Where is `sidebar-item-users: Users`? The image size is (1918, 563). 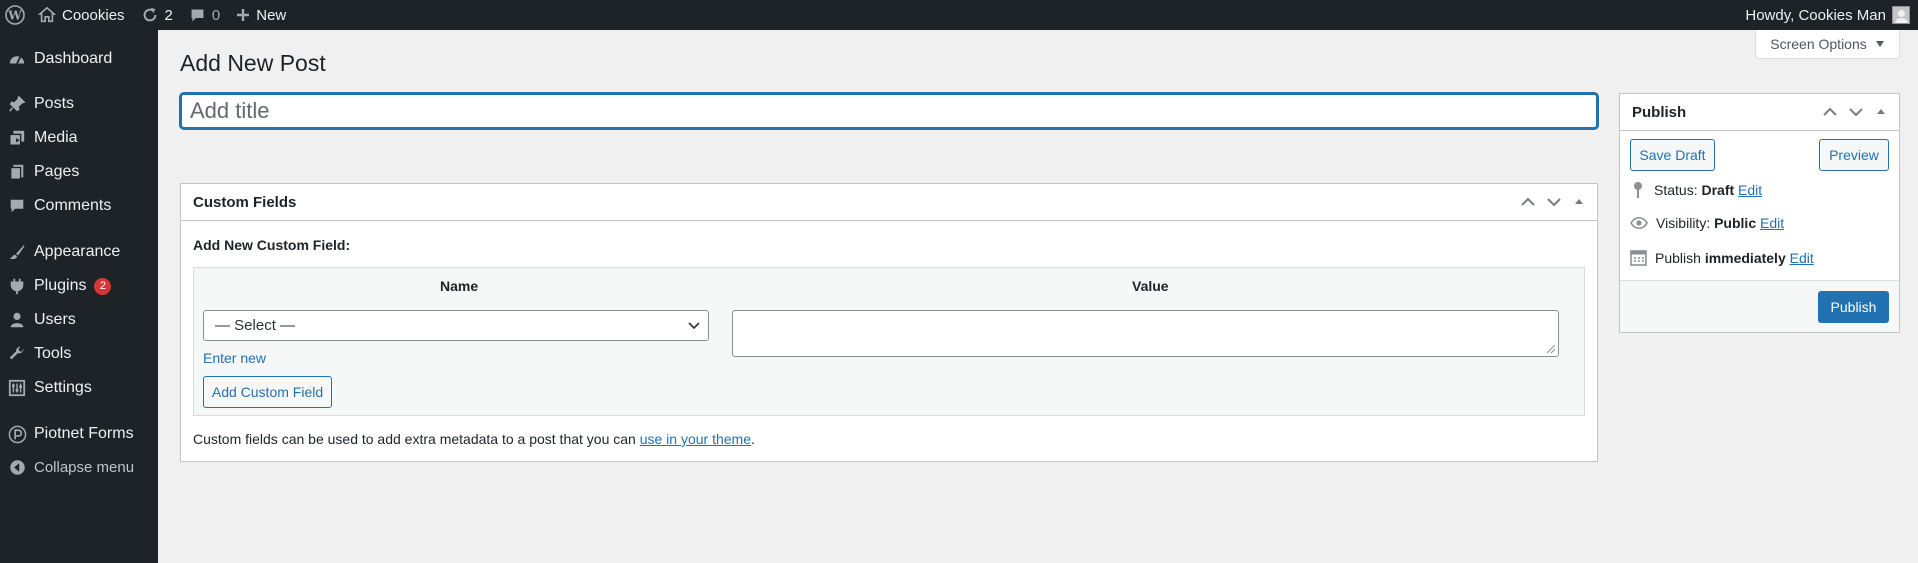
sidebar-item-users: Users is located at coordinates (79, 320).